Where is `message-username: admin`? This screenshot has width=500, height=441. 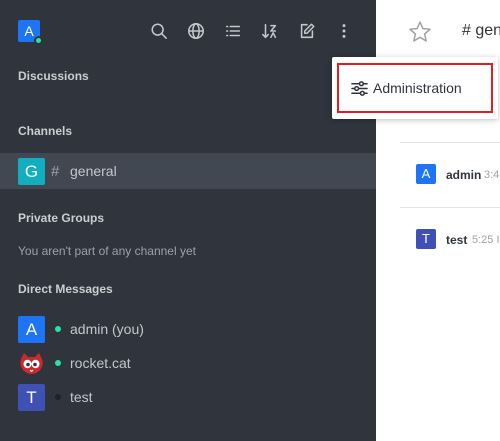
message-username: admin is located at coordinates (463, 175).